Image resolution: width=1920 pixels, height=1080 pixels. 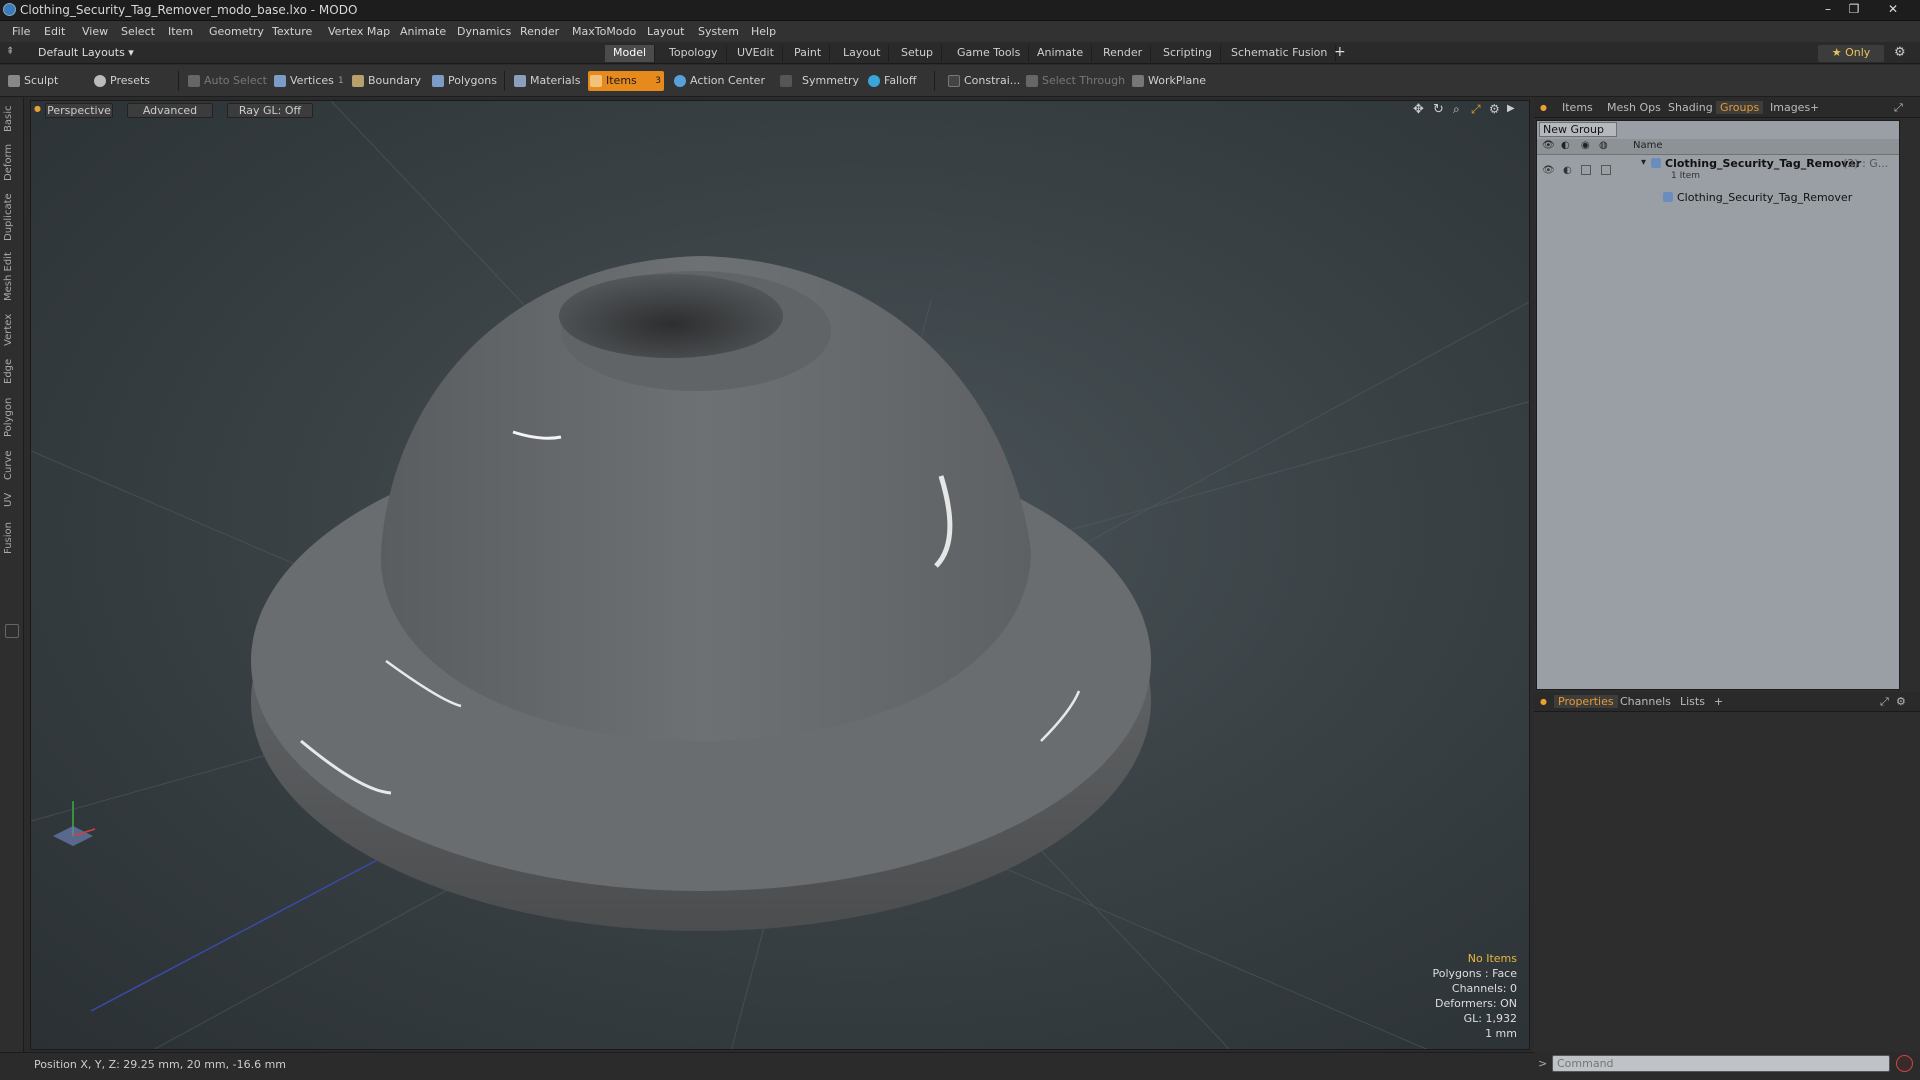 What do you see at coordinates (1900, 52) in the screenshot?
I see `settings-gear-icon: ⚙` at bounding box center [1900, 52].